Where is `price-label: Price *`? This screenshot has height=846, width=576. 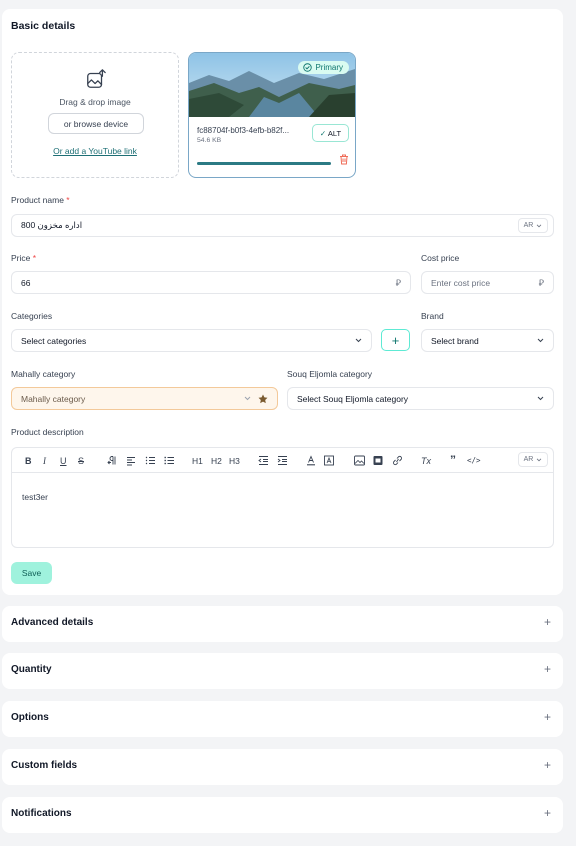
price-label: Price * is located at coordinates (24, 258).